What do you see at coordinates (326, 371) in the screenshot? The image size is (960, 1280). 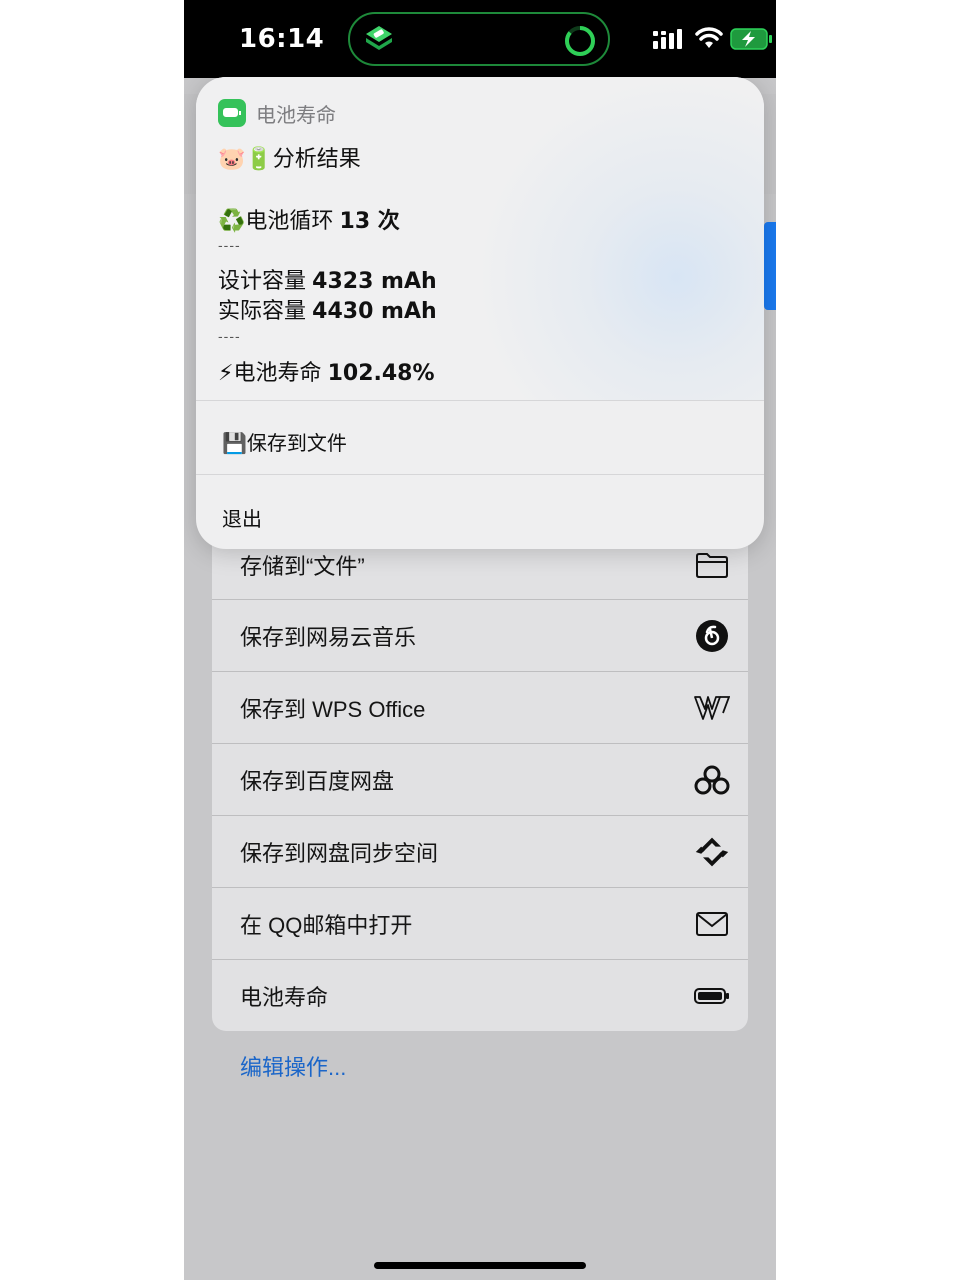 I see `health-line: ⚡电池寿命 102.48%` at bounding box center [326, 371].